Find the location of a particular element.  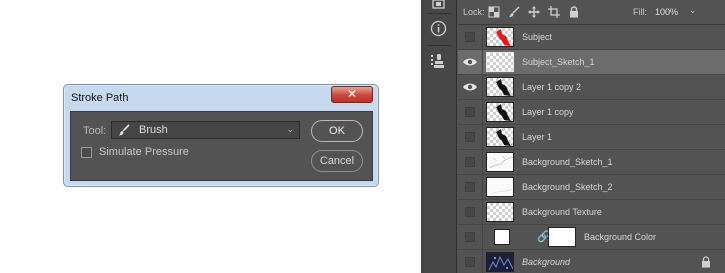

dialog-title: Stroke Path is located at coordinates (100, 98).